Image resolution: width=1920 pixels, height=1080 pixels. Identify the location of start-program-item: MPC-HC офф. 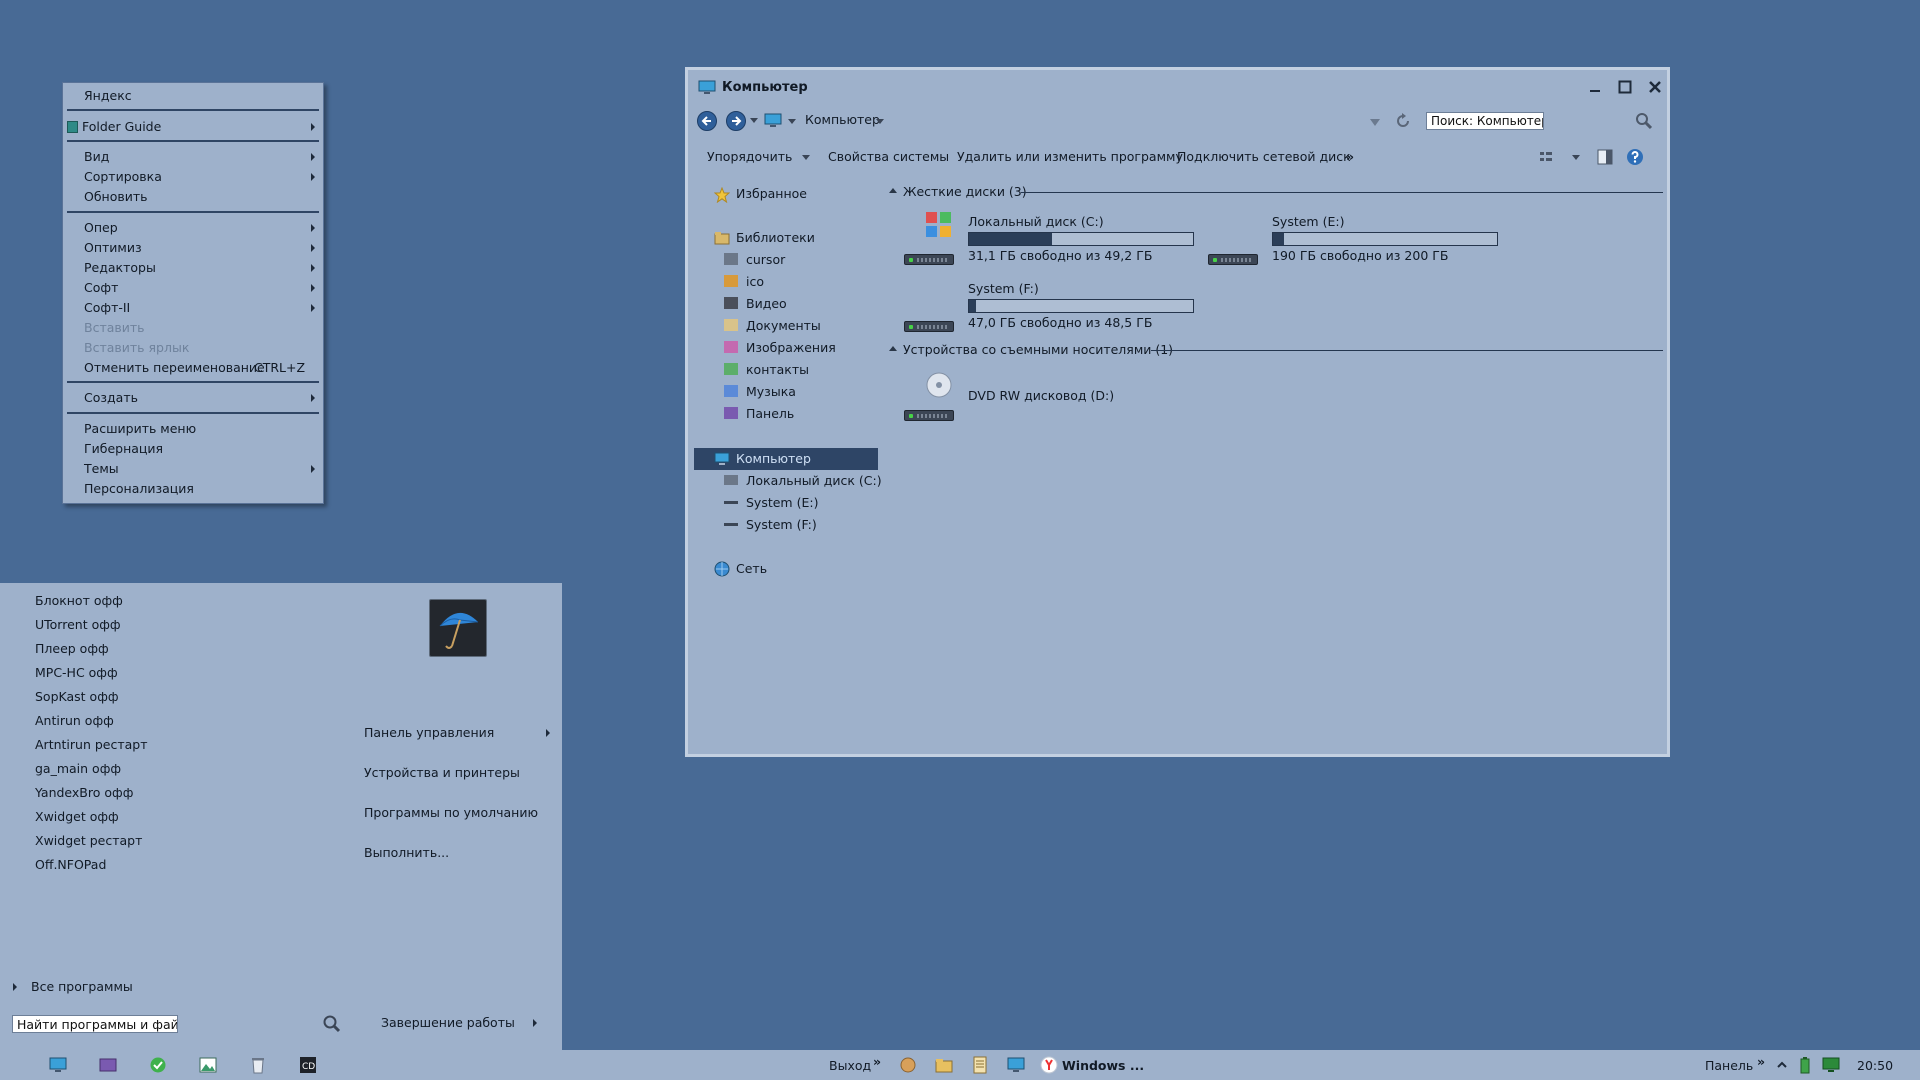
(76, 673).